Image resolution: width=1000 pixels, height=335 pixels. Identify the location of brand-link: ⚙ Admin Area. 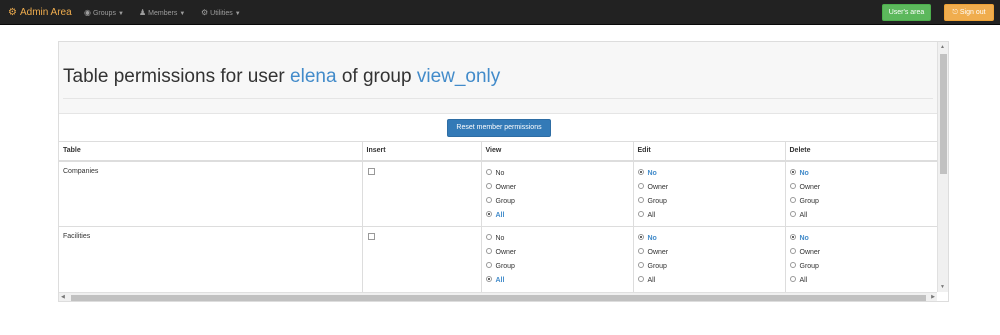
(40, 12).